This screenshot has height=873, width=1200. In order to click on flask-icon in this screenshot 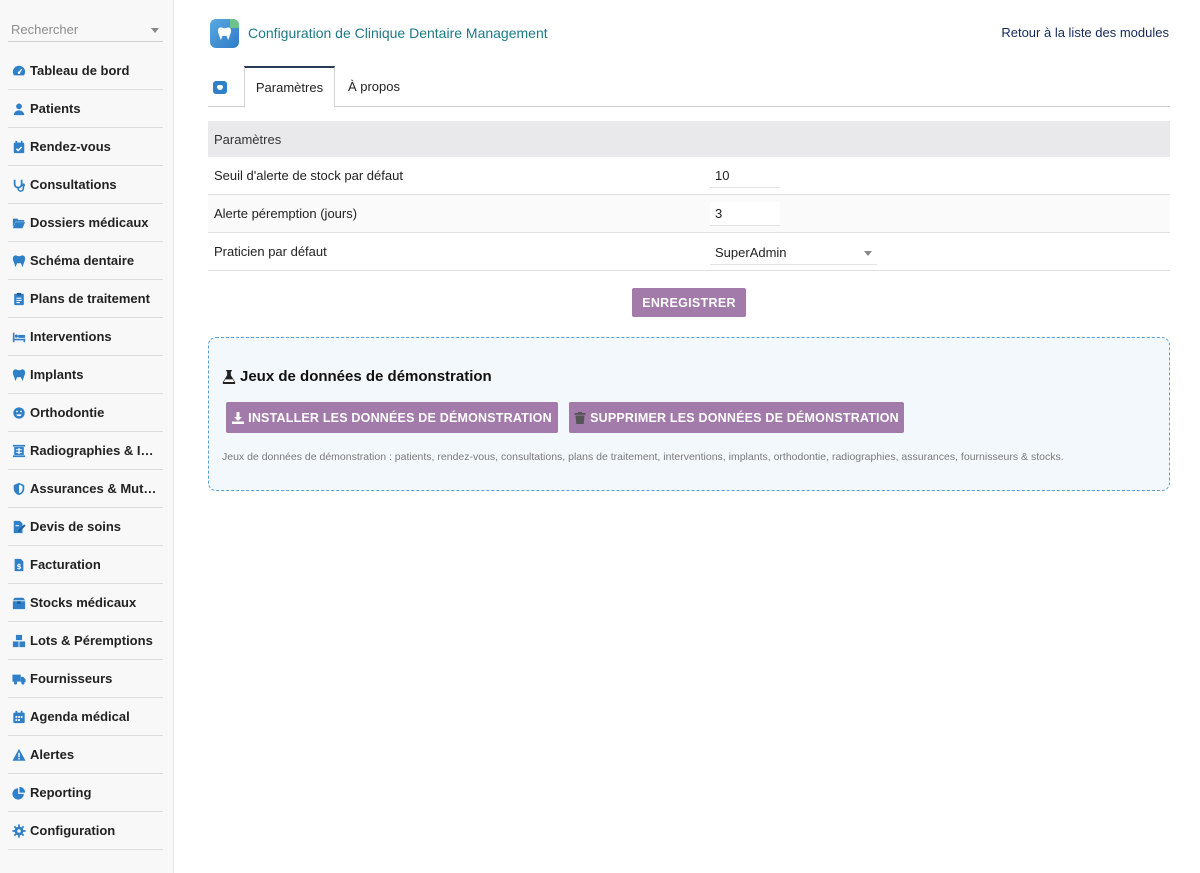, I will do `click(229, 376)`.